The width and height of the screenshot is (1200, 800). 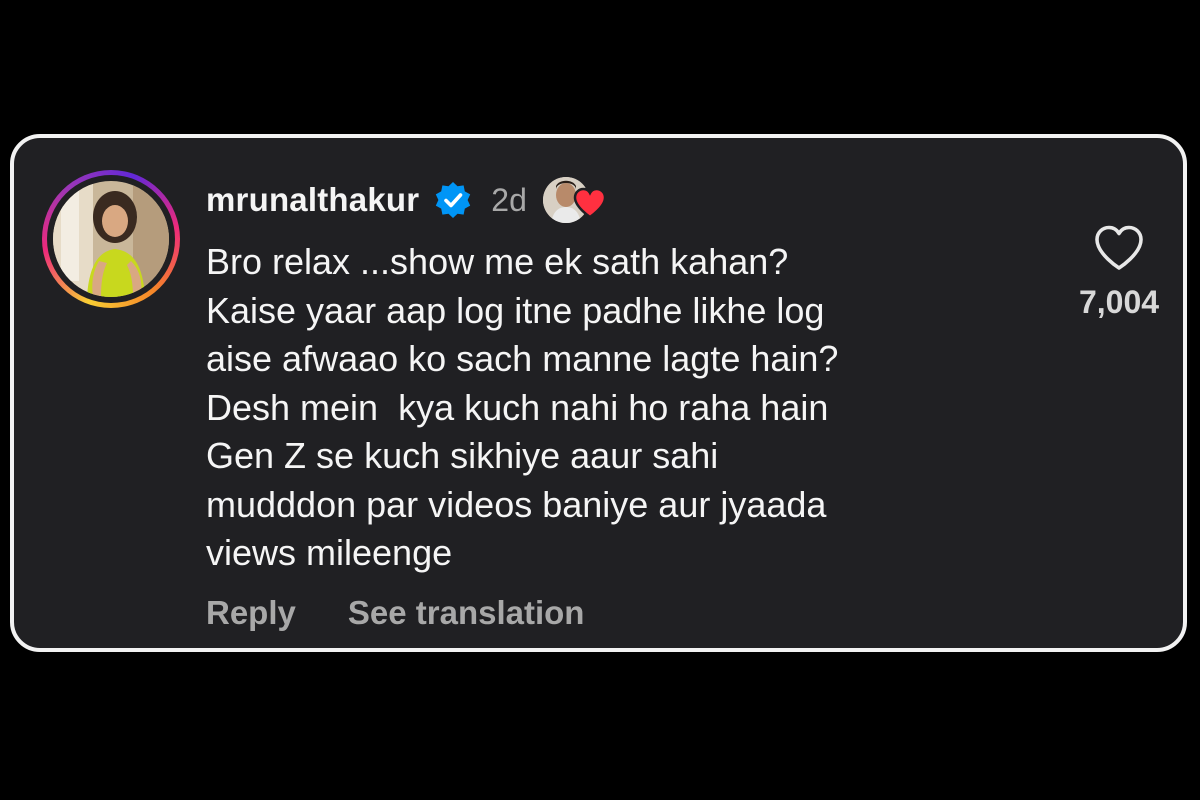 I want to click on liked-by-author, so click(x=574, y=200).